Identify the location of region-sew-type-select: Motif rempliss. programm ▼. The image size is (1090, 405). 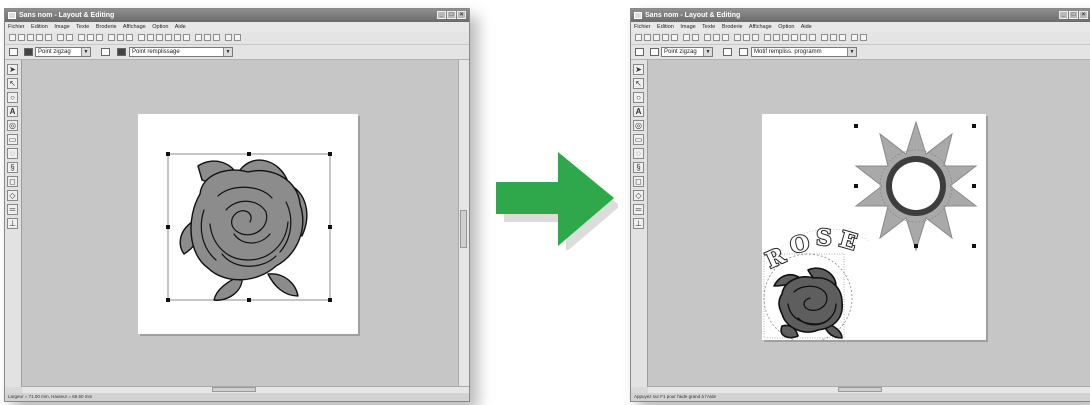
(804, 52).